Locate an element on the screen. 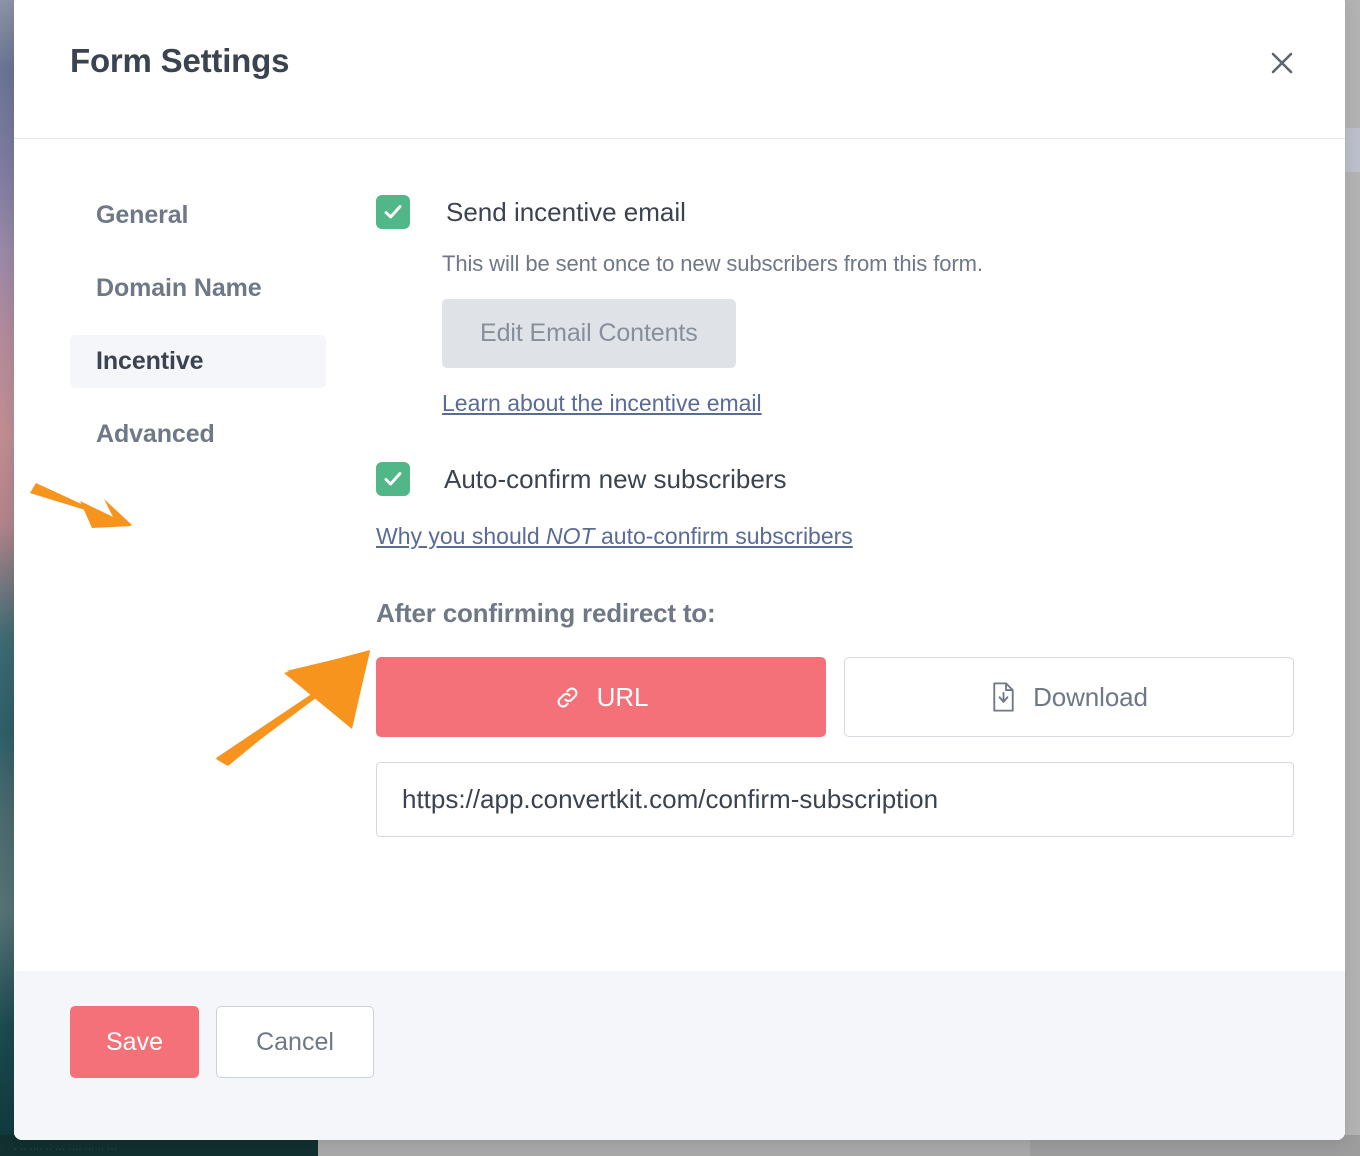 The height and width of the screenshot is (1156, 1360). redirect-type-download-button: Download is located at coordinates (1069, 697).